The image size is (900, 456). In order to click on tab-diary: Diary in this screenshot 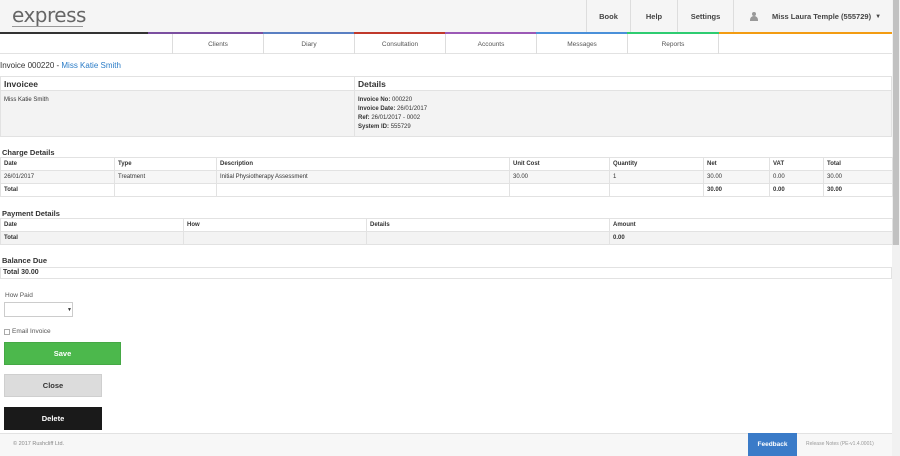, I will do `click(308, 44)`.